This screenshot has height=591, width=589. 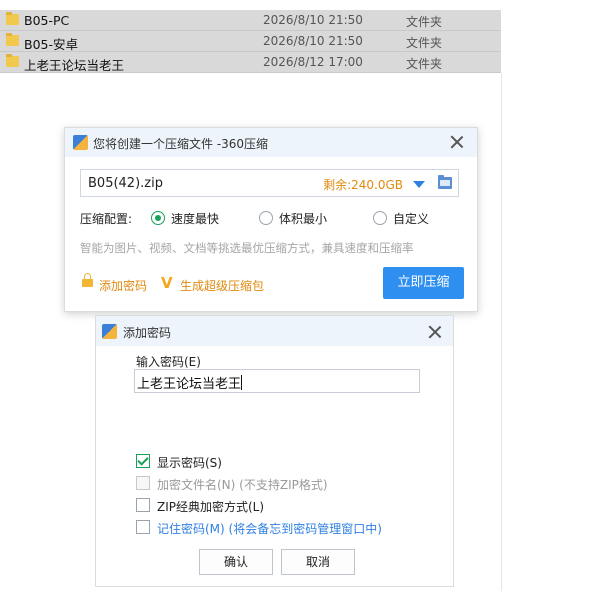 What do you see at coordinates (269, 528) in the screenshot?
I see `remember-password-label: 记住密码(M) (将会备忘到密码管理窗口中)` at bounding box center [269, 528].